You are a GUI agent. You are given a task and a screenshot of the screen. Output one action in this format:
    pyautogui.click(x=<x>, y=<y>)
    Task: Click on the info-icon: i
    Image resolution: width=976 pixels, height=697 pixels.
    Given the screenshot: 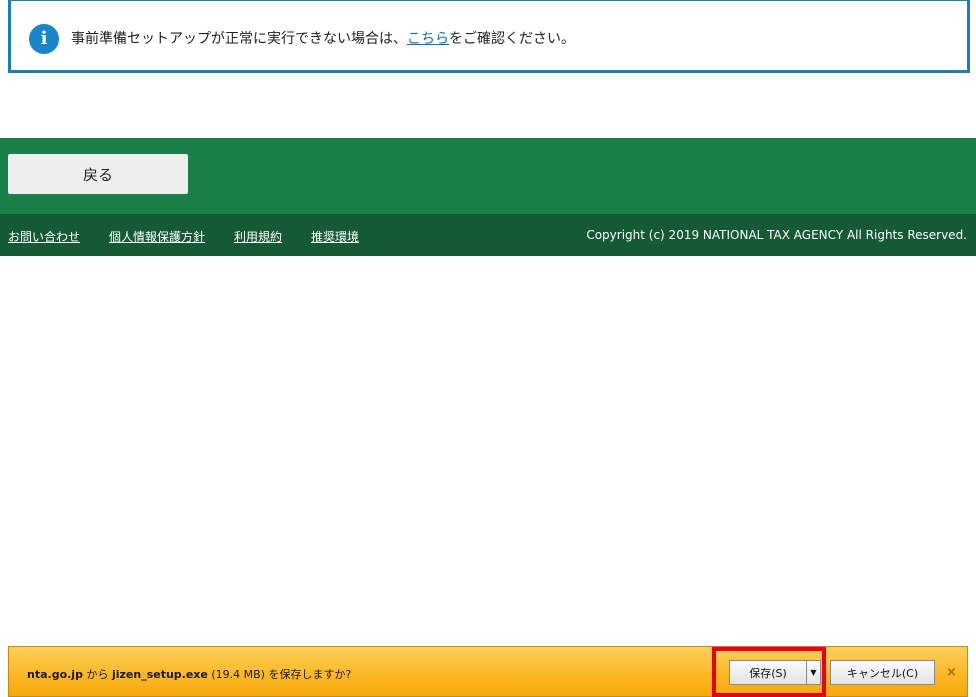 What is the action you would take?
    pyautogui.click(x=44, y=39)
    